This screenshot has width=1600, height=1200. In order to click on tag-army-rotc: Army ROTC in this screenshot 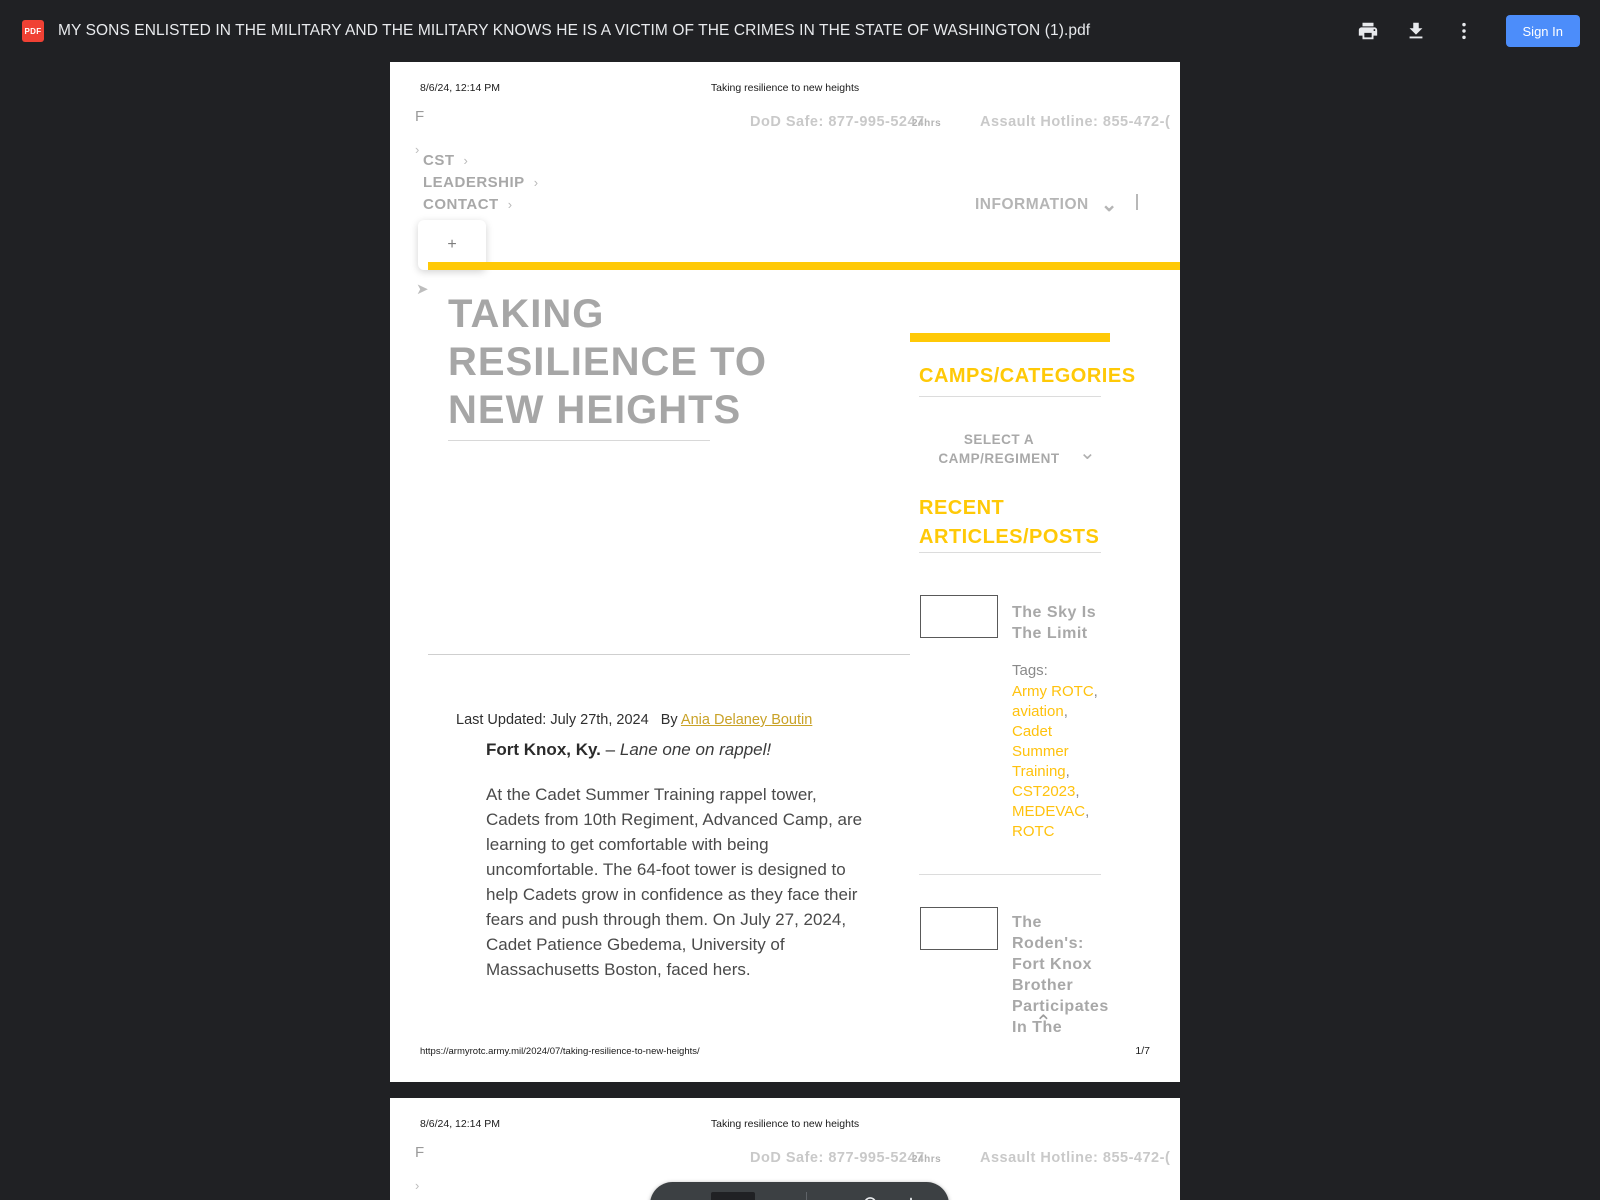, I will do `click(1053, 691)`.